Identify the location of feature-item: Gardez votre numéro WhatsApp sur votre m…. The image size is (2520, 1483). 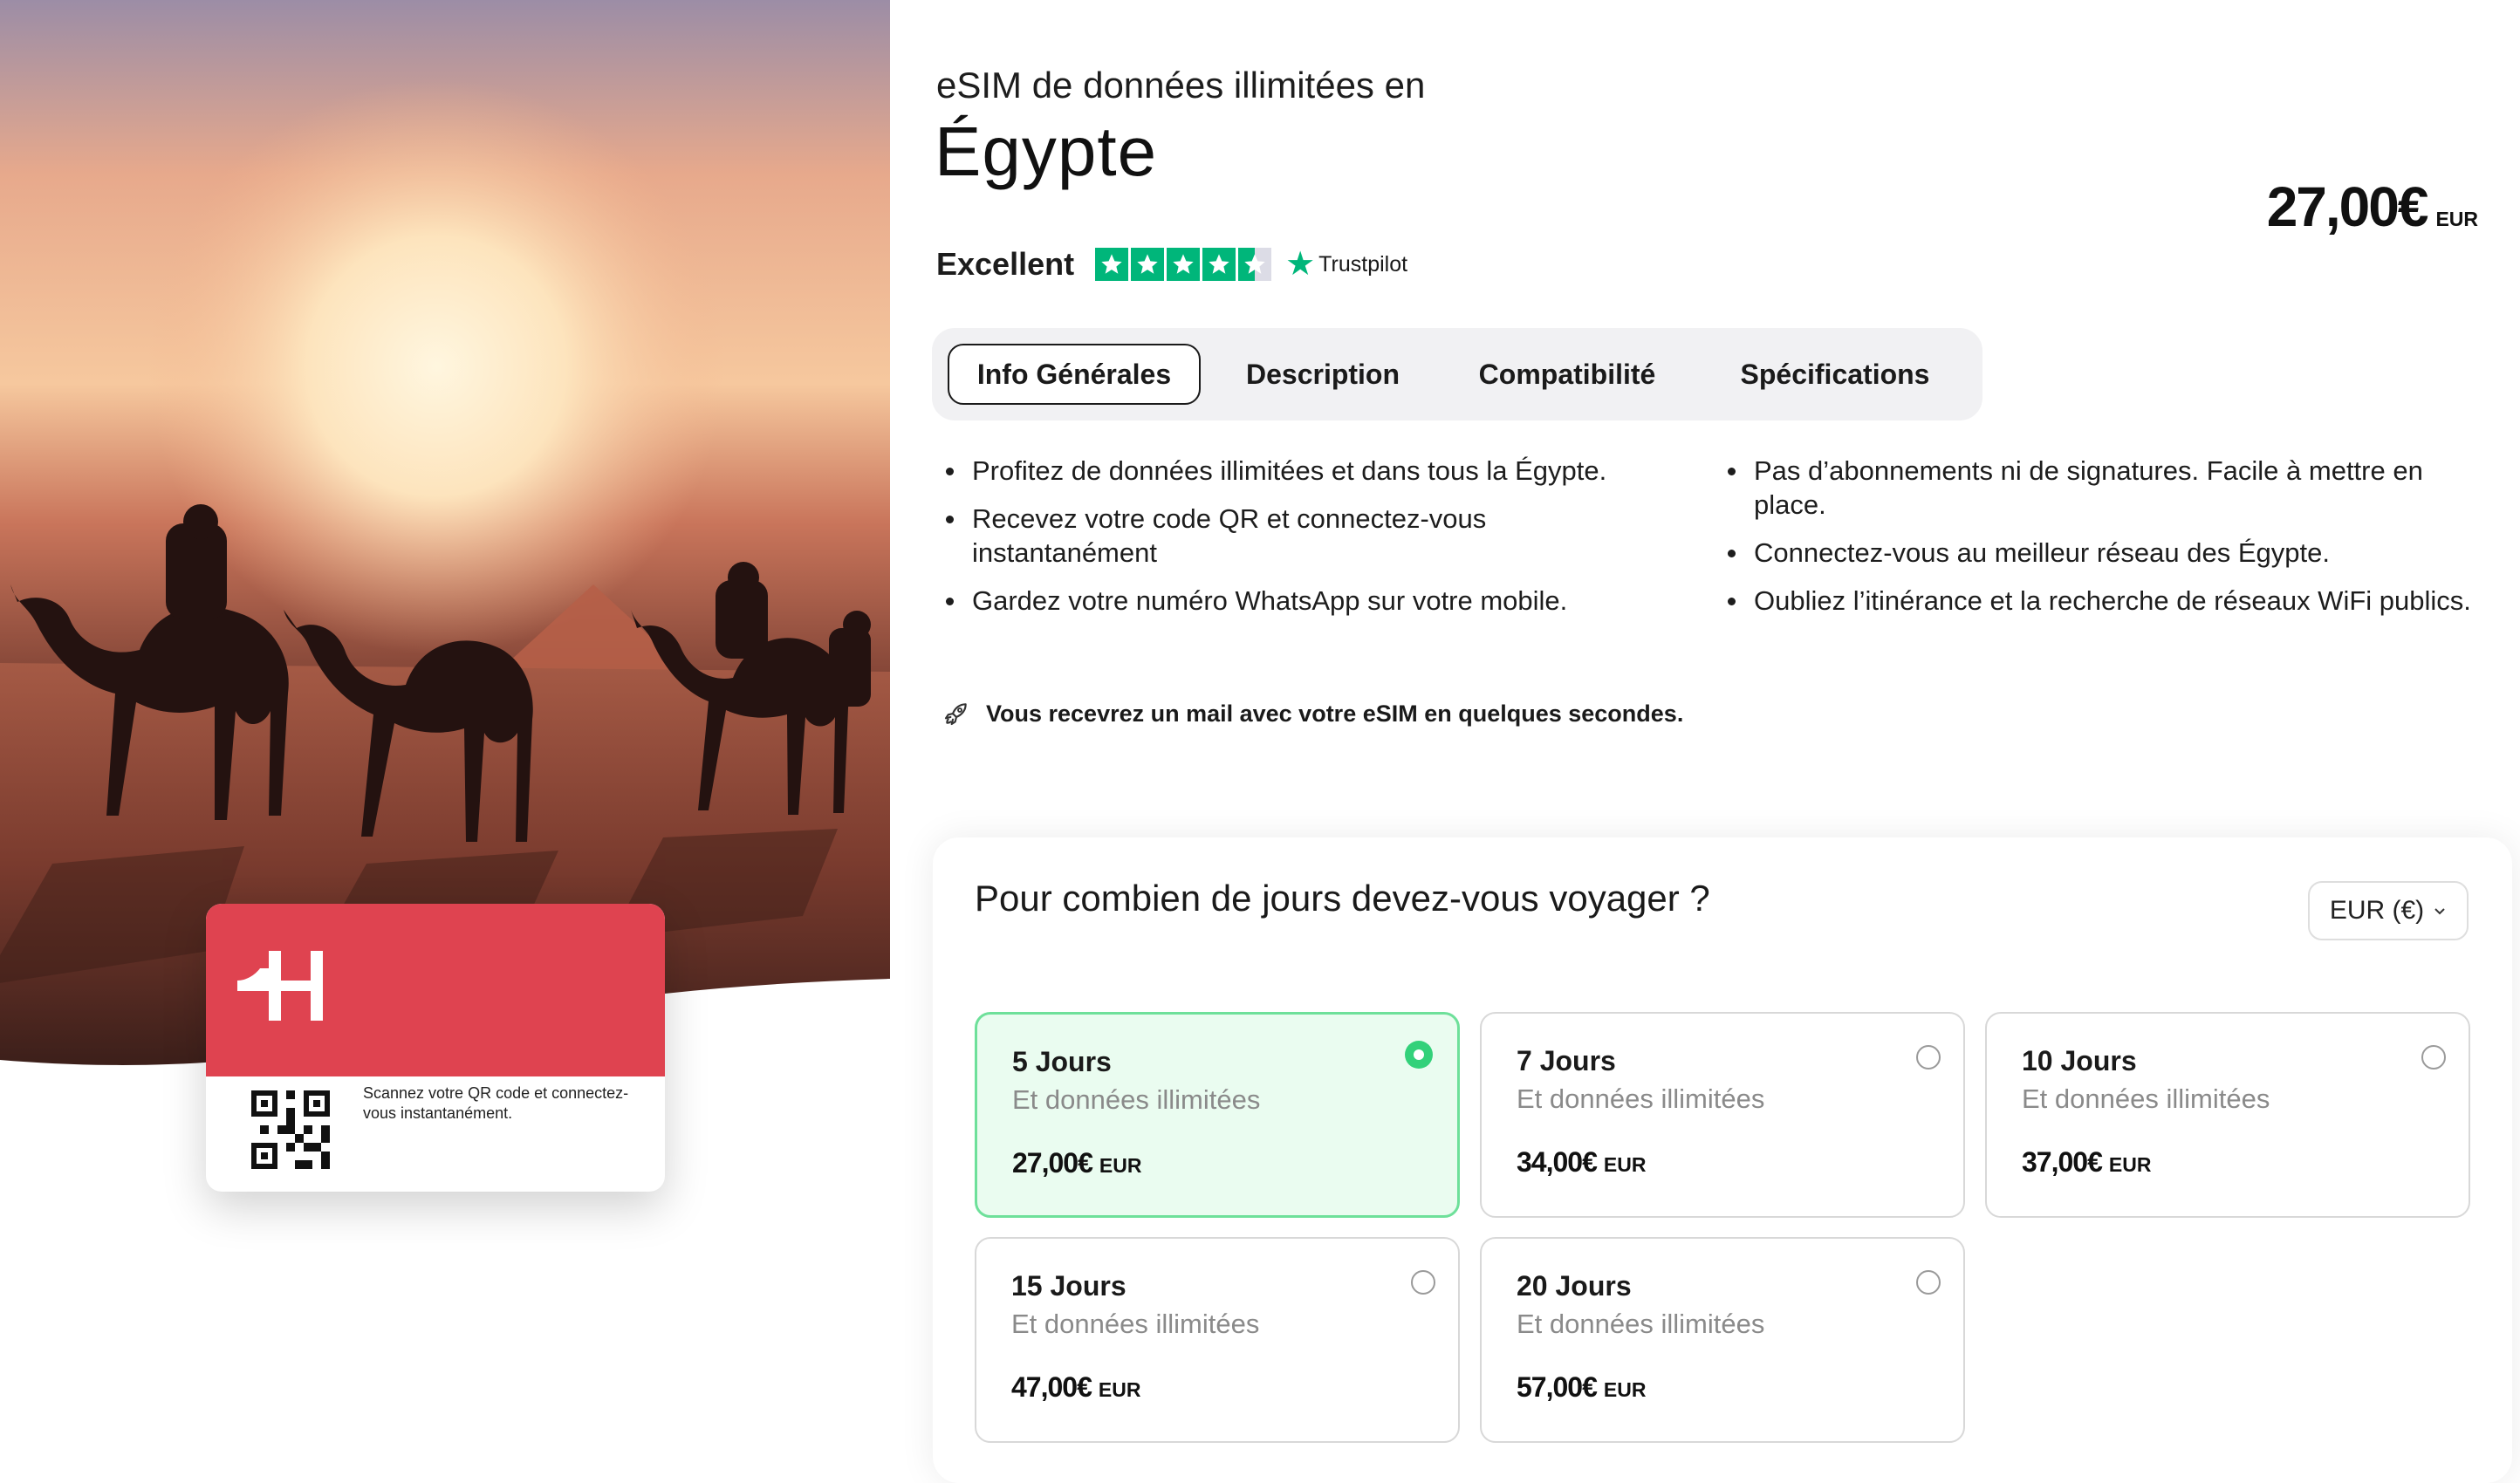
(1298, 601).